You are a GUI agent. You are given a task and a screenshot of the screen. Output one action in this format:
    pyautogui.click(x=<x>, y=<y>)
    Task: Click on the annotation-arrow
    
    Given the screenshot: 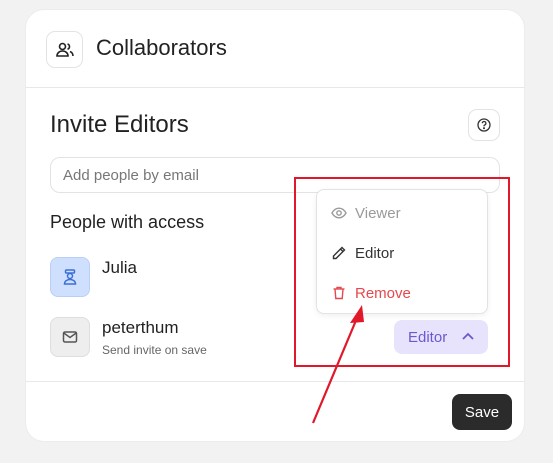 What is the action you would take?
    pyautogui.click(x=337, y=364)
    